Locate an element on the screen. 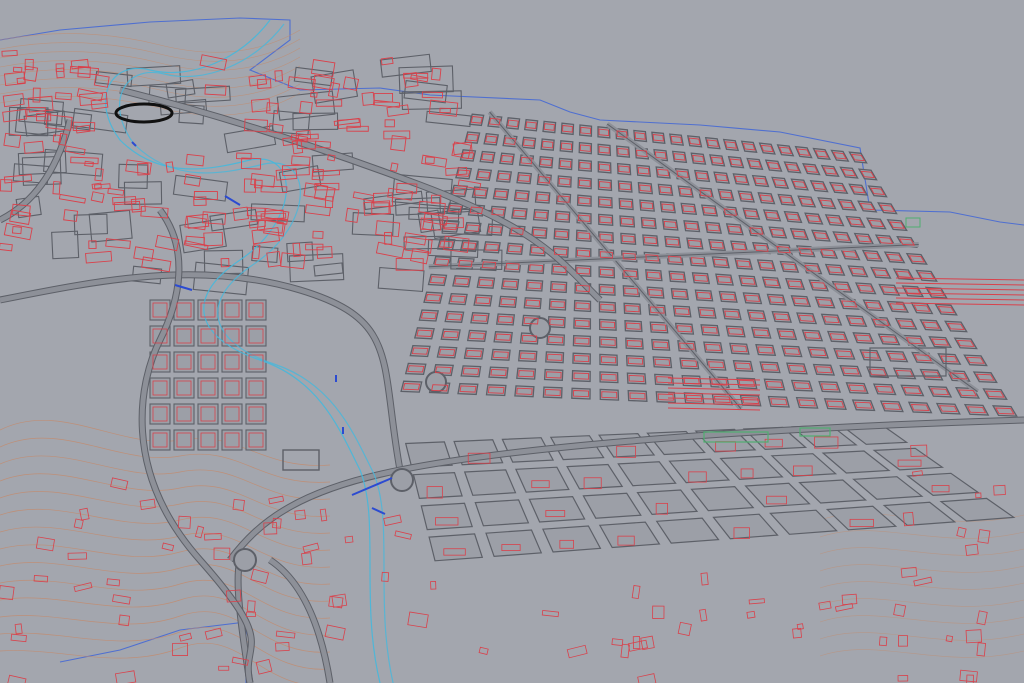 Image resolution: width=1024 pixels, height=683 pixels. row-housing is located at coordinates (959, 299).